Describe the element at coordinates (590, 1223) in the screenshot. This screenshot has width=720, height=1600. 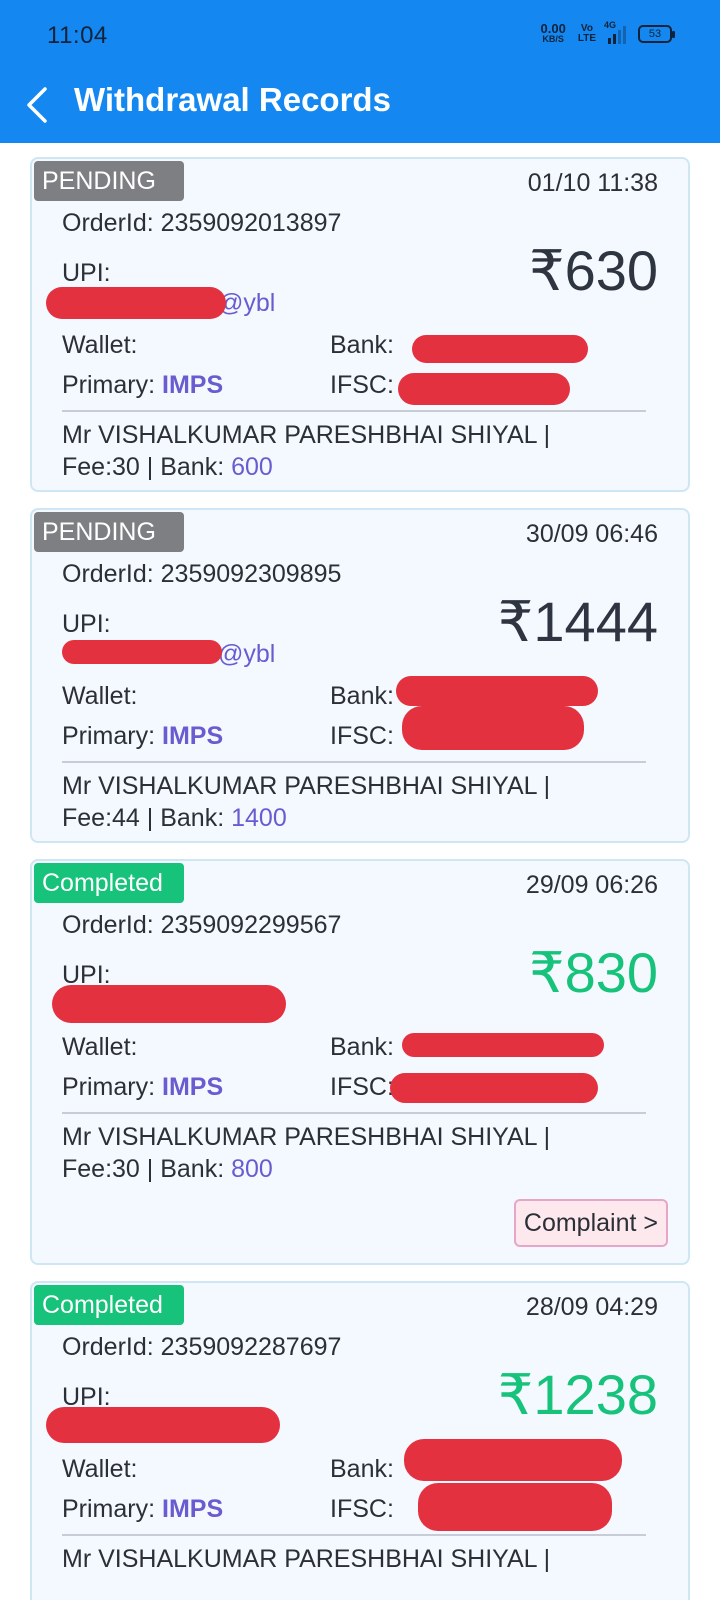
I see `complaint-button: Complaint >` at that location.